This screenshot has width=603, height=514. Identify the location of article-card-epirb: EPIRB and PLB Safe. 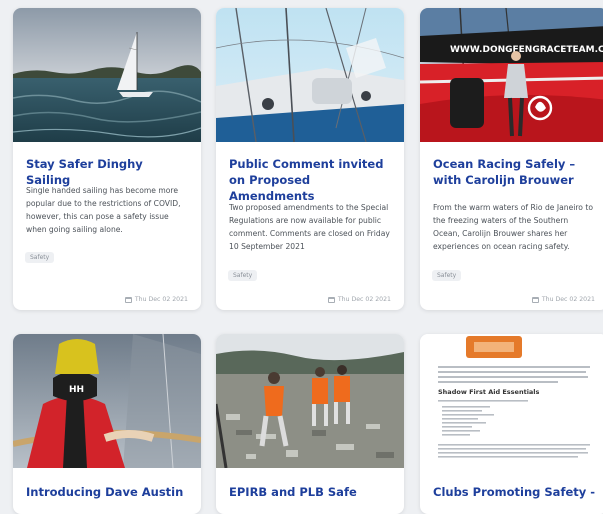
(310, 424).